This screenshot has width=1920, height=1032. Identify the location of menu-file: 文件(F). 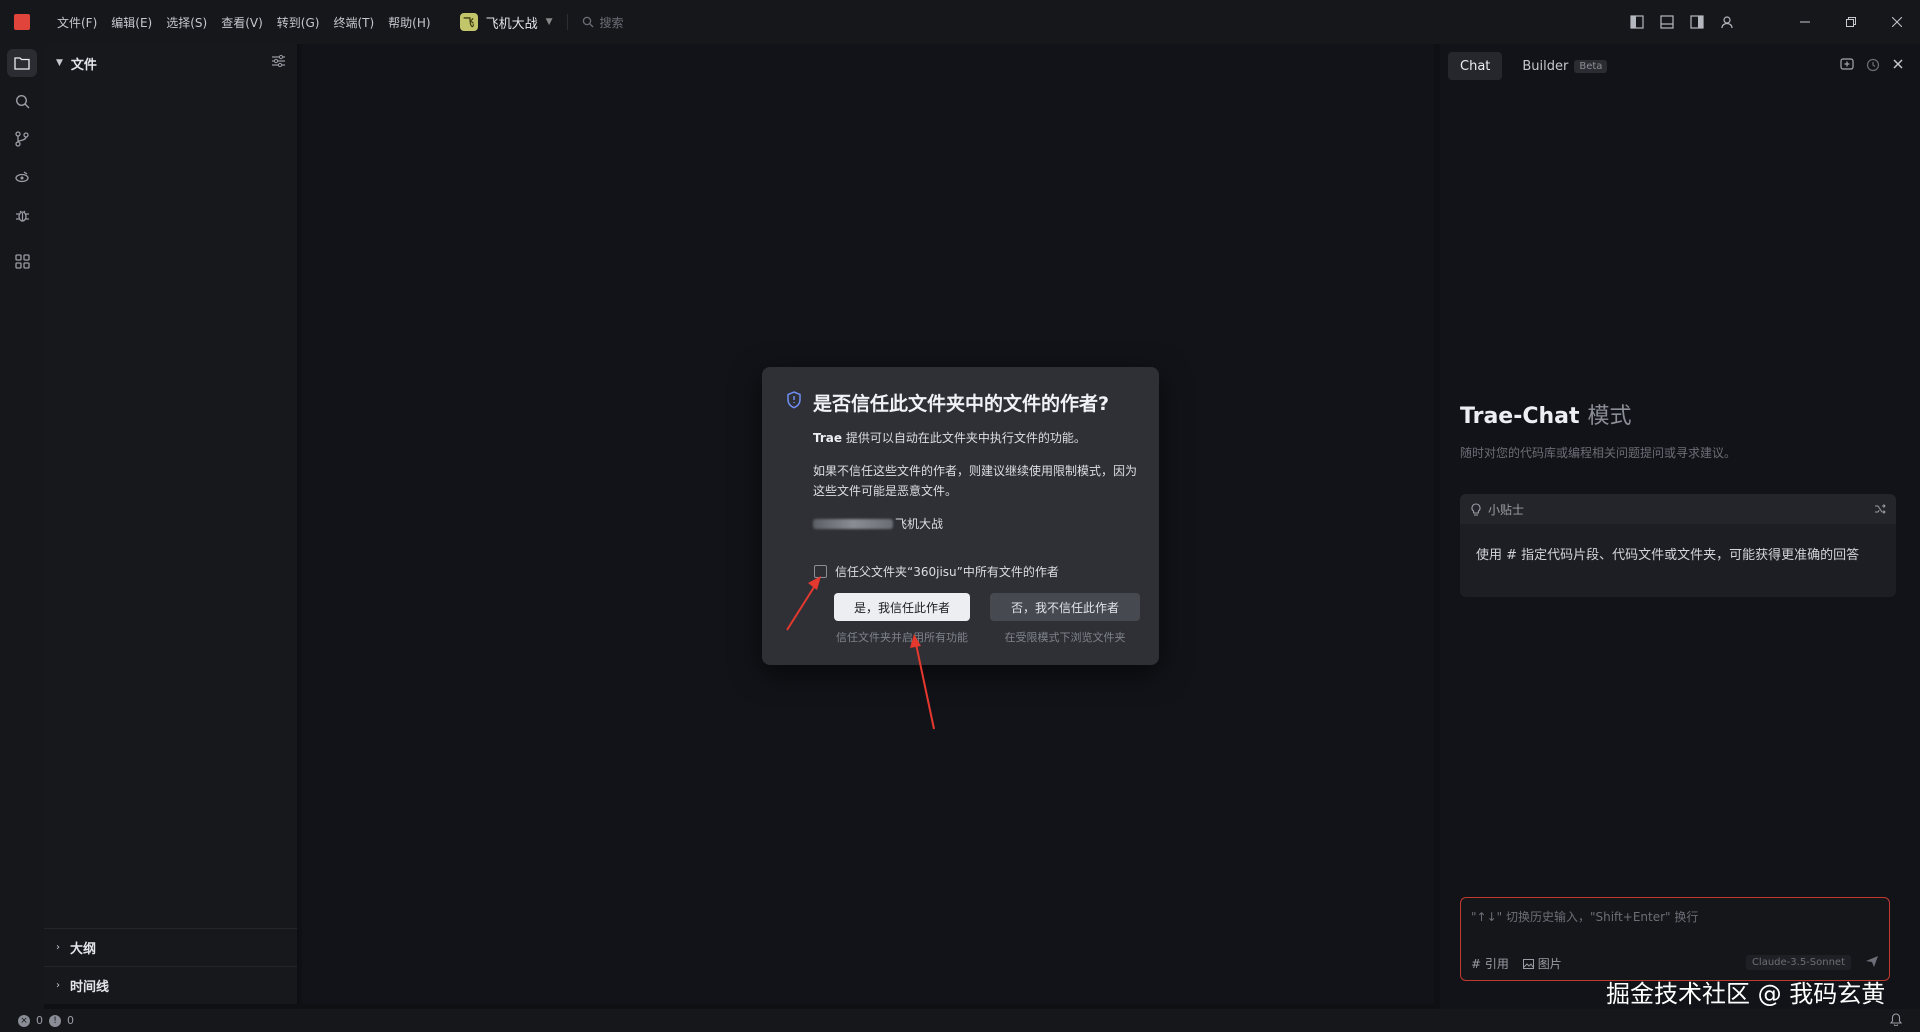
(77, 22).